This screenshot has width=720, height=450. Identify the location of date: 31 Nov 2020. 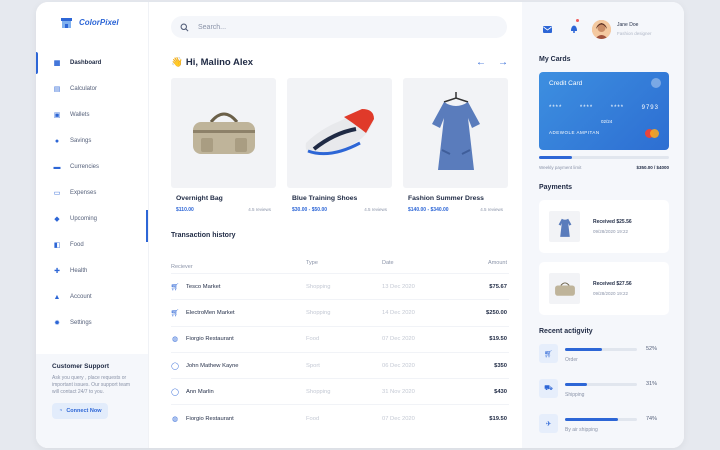
(398, 391).